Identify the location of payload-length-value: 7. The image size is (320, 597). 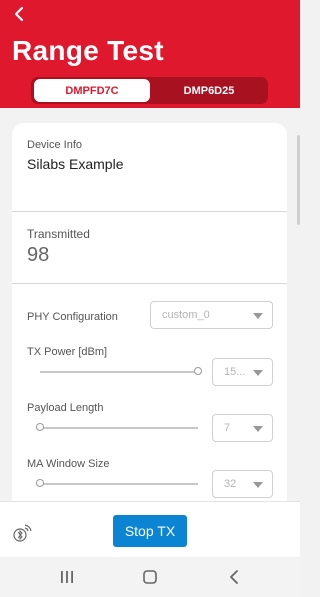
(227, 428).